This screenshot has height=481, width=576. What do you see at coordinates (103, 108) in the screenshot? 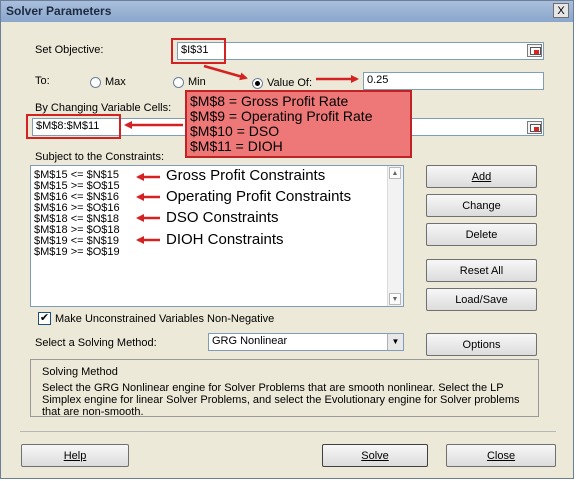
I see `variable-cells-label: By Changing Variable Cells:` at bounding box center [103, 108].